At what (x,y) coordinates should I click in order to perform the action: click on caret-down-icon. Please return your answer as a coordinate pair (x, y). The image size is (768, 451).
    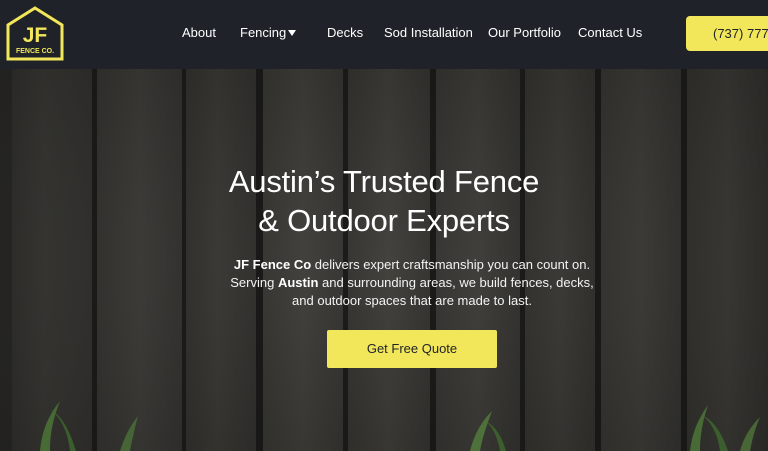
    Looking at the image, I should click on (292, 33).